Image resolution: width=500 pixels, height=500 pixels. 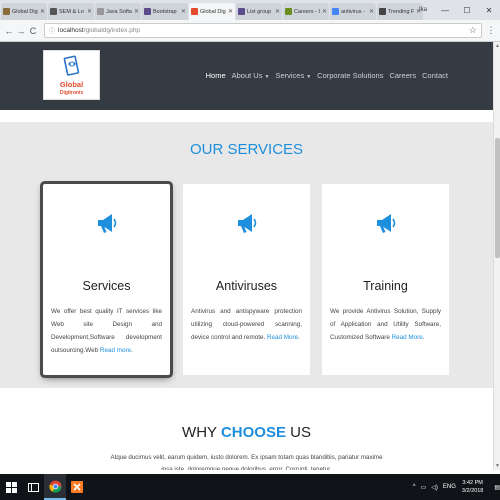 I want to click on nav-item-corporate-solutions: Corporate Solutions, so click(x=350, y=75).